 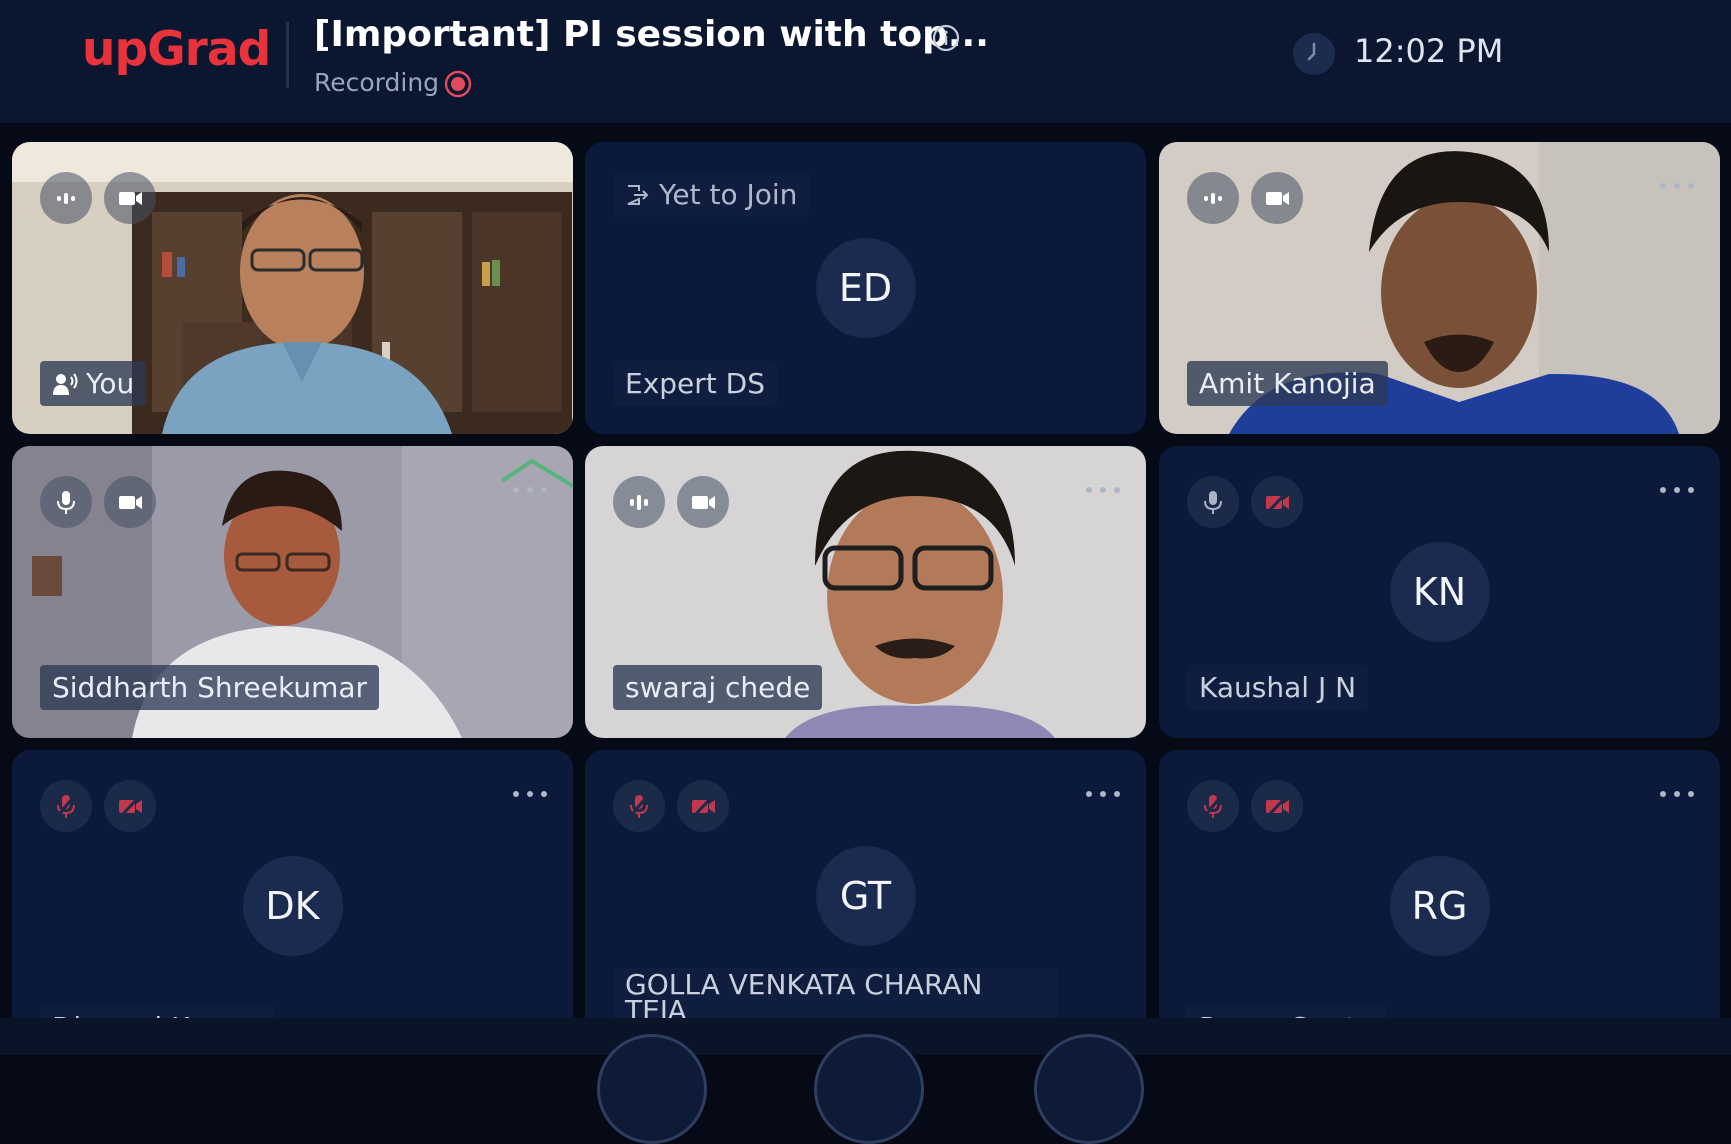 I want to click on leave-icon, so click(x=638, y=195).